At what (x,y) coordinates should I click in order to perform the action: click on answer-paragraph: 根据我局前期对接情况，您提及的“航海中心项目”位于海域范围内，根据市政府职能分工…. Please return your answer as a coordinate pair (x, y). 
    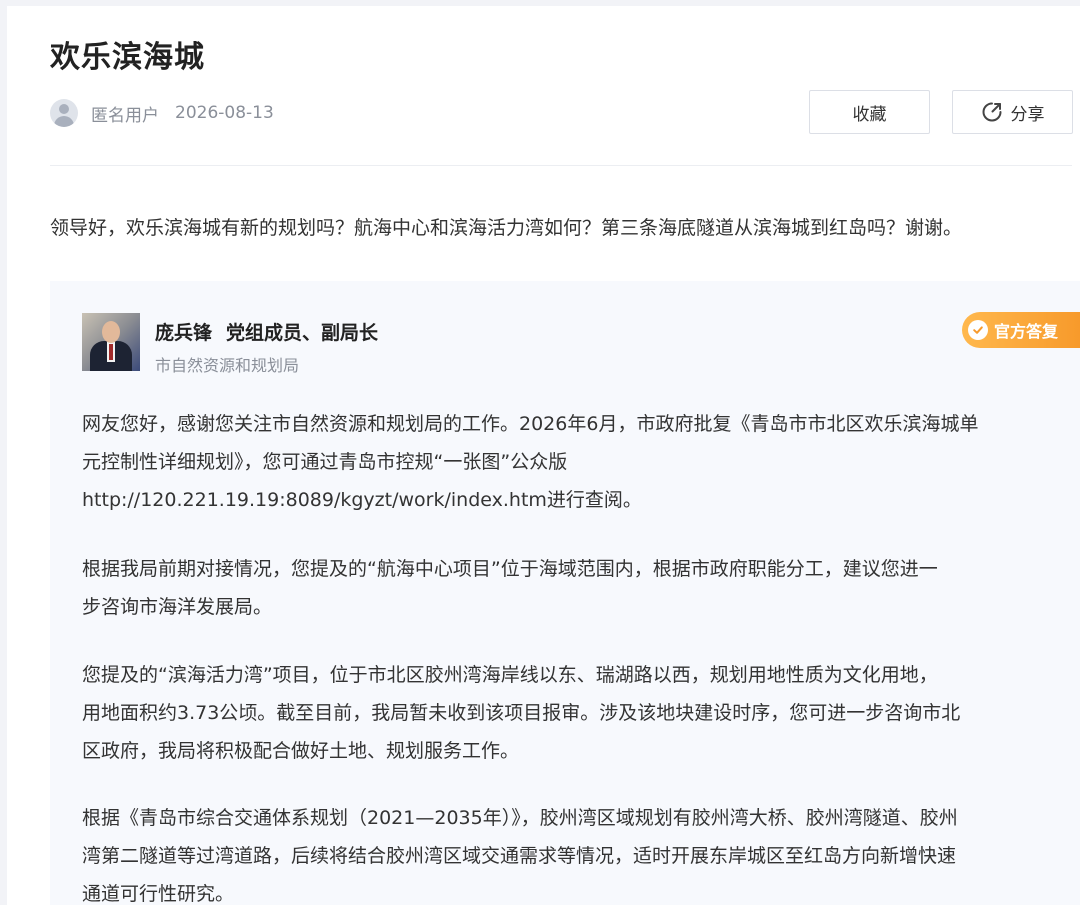
    Looking at the image, I should click on (567, 588).